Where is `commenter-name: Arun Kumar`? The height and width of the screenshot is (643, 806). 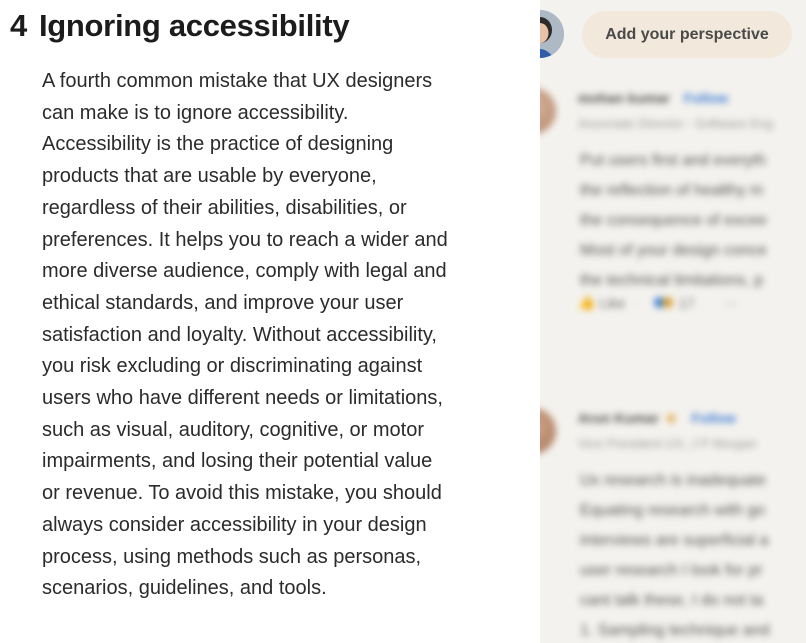
commenter-name: Arun Kumar is located at coordinates (618, 418).